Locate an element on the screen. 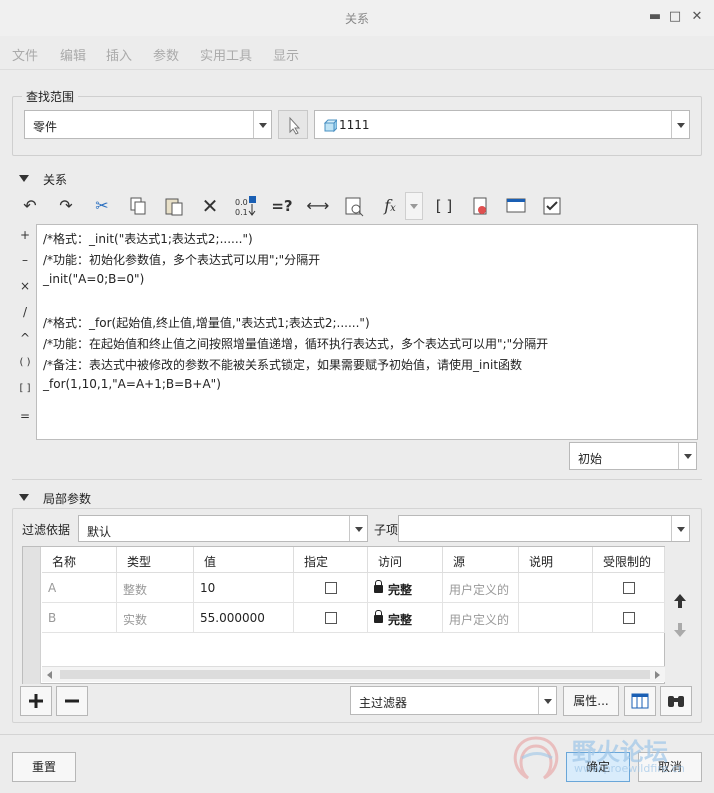 Image resolution: width=714 pixels, height=793 pixels. scope-select: 零件 is located at coordinates (148, 124).